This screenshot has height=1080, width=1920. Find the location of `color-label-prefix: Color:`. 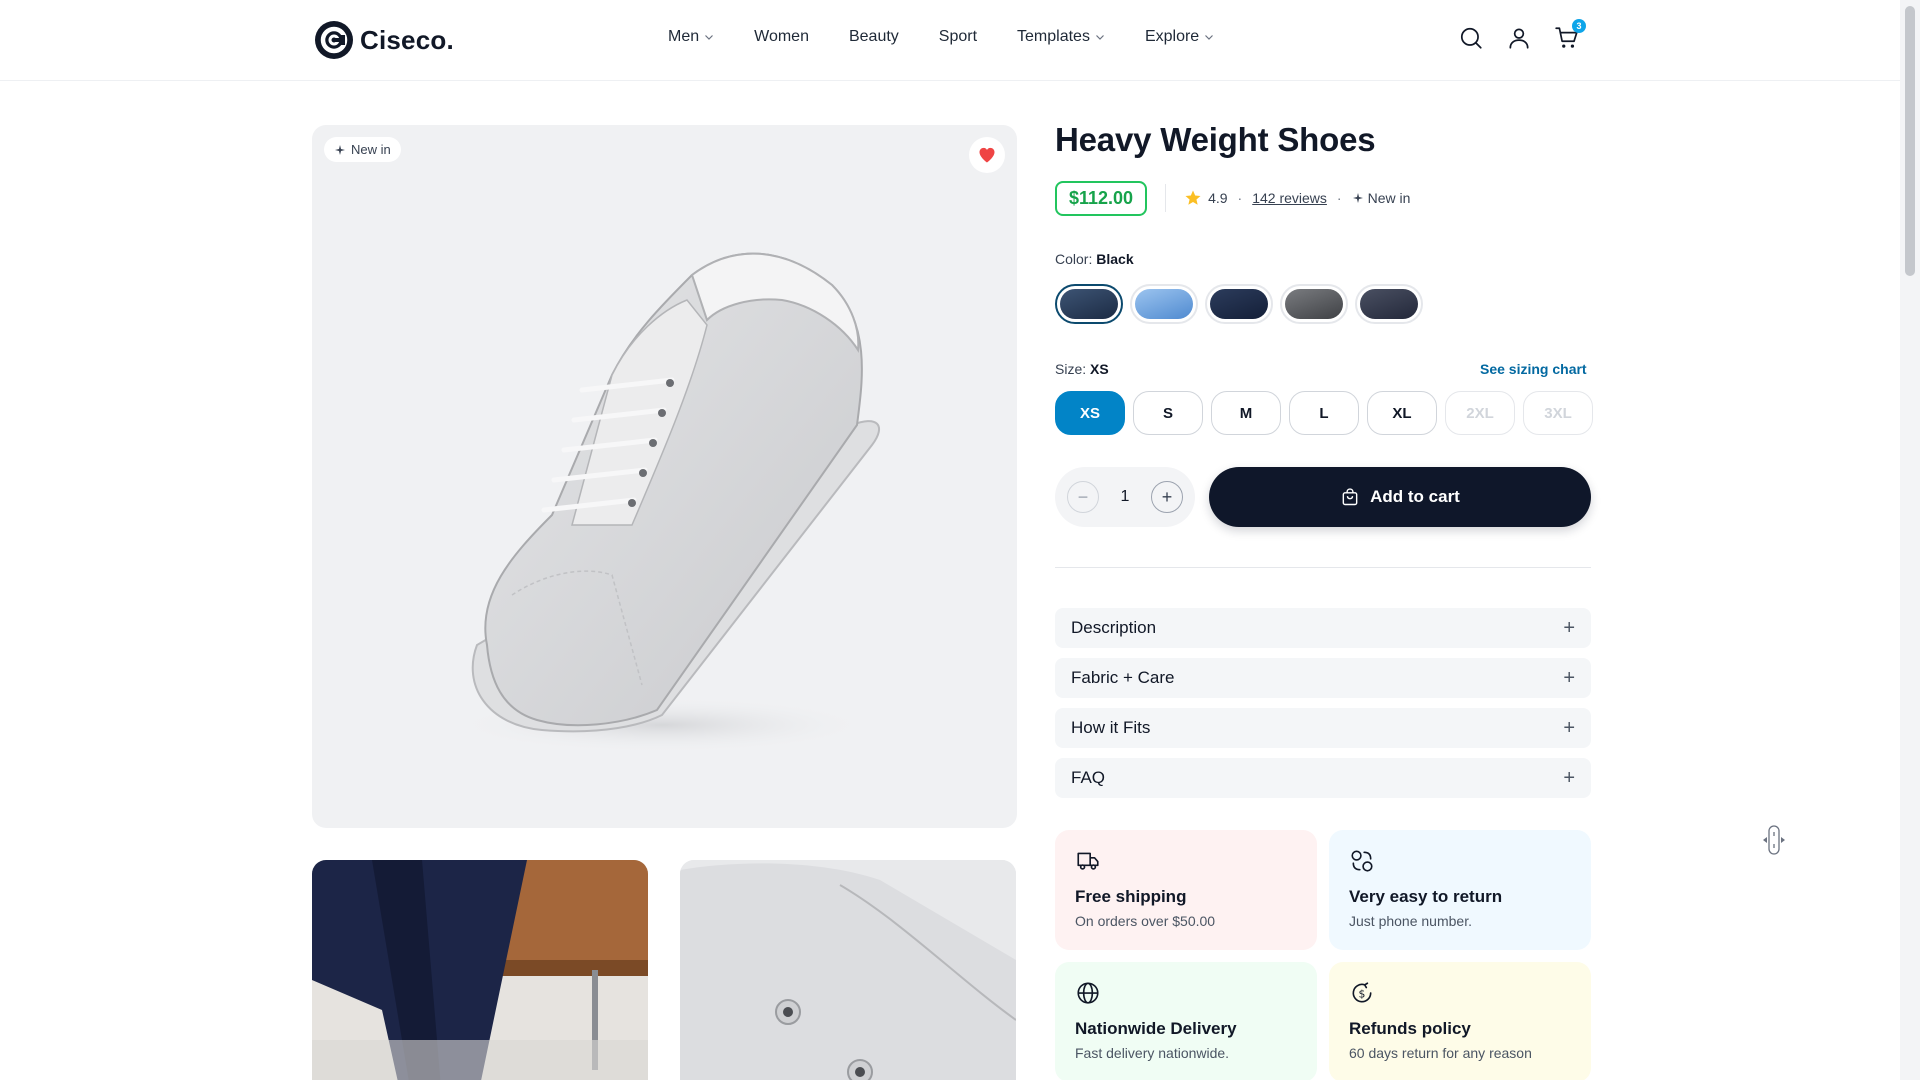

color-label-prefix: Color: is located at coordinates (1074, 259).